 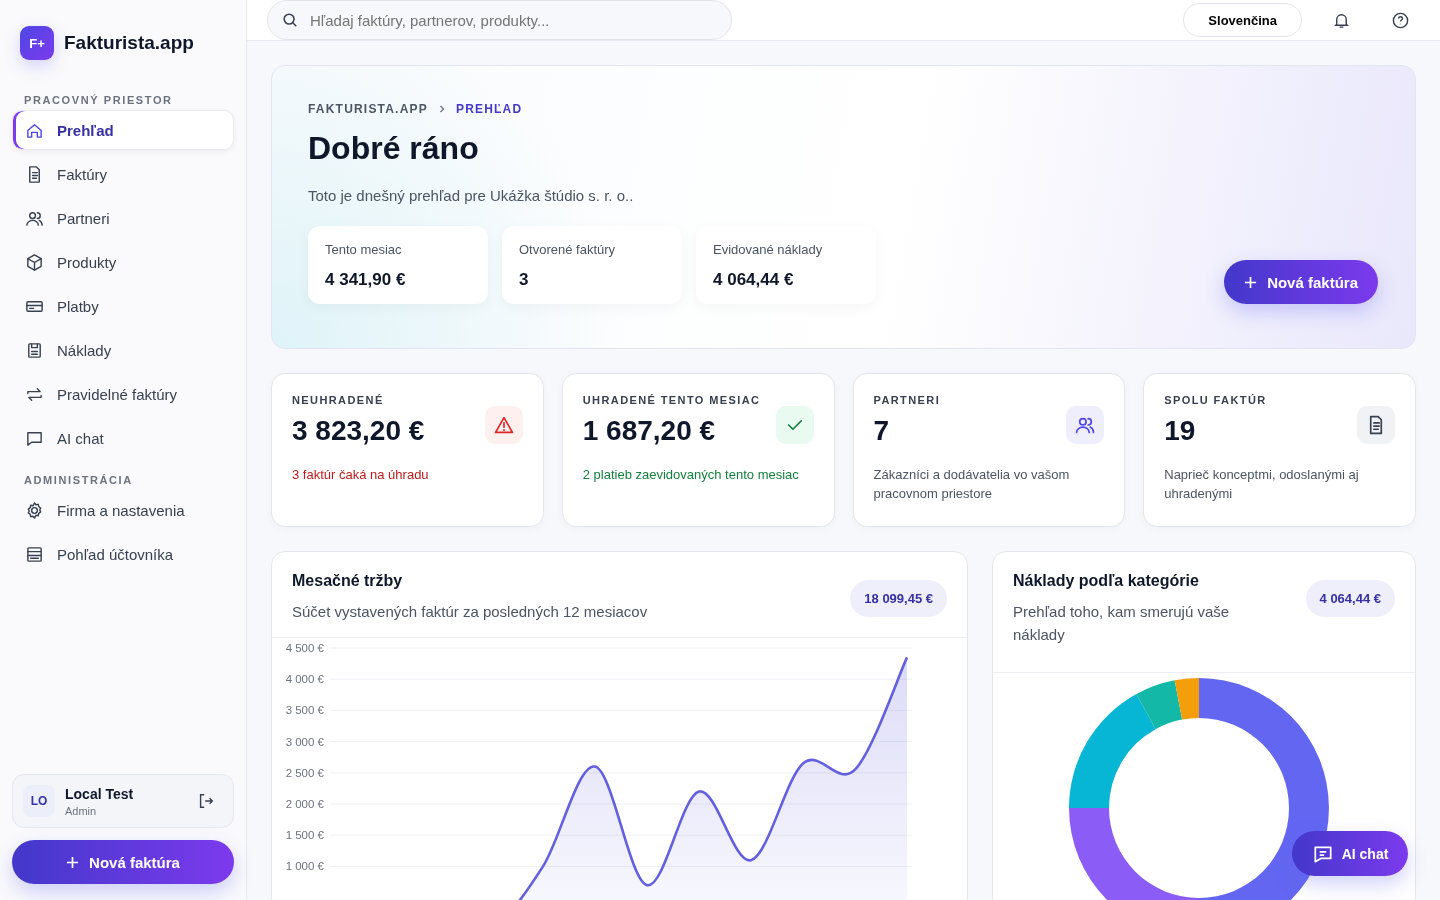 What do you see at coordinates (98, 100) in the screenshot?
I see `section-title: PRACOVNÝ PRIESTOR` at bounding box center [98, 100].